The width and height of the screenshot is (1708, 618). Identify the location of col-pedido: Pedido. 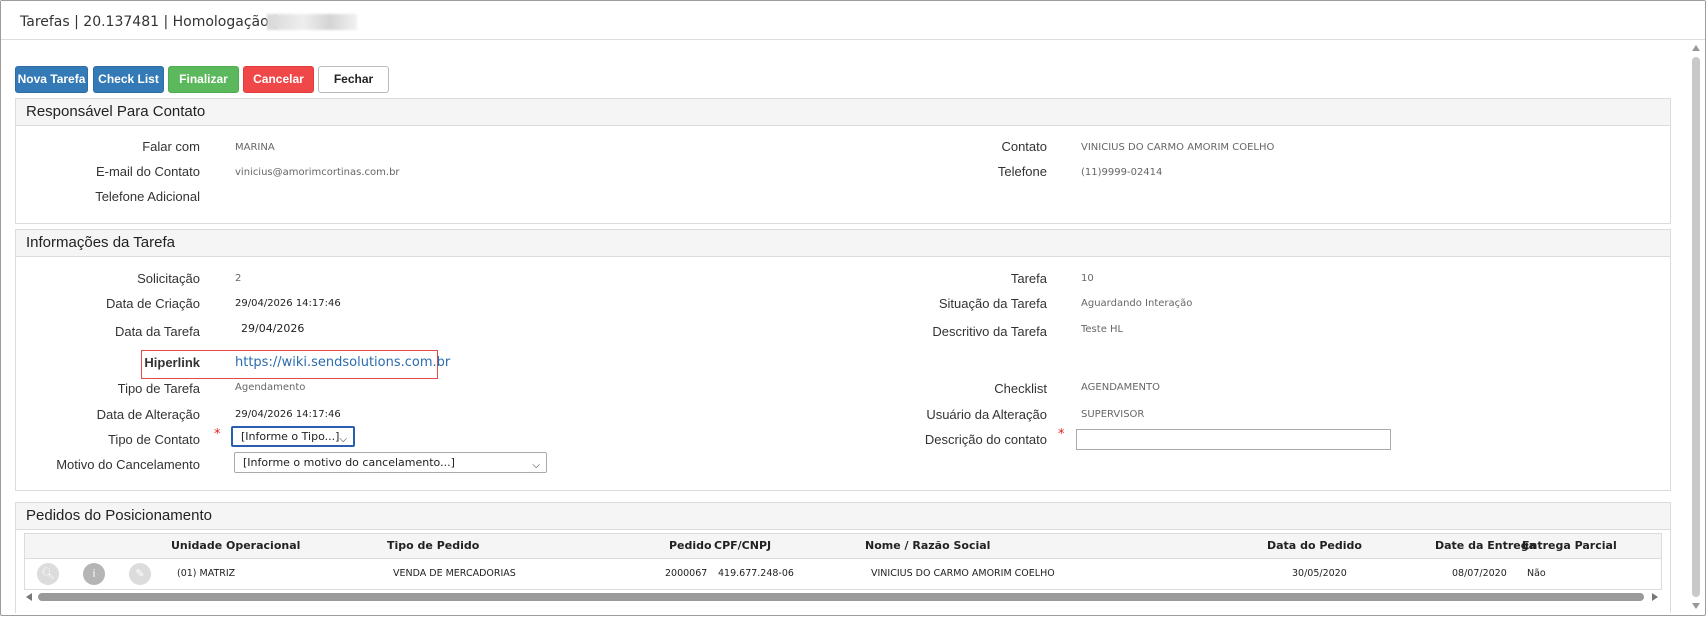
(690, 545).